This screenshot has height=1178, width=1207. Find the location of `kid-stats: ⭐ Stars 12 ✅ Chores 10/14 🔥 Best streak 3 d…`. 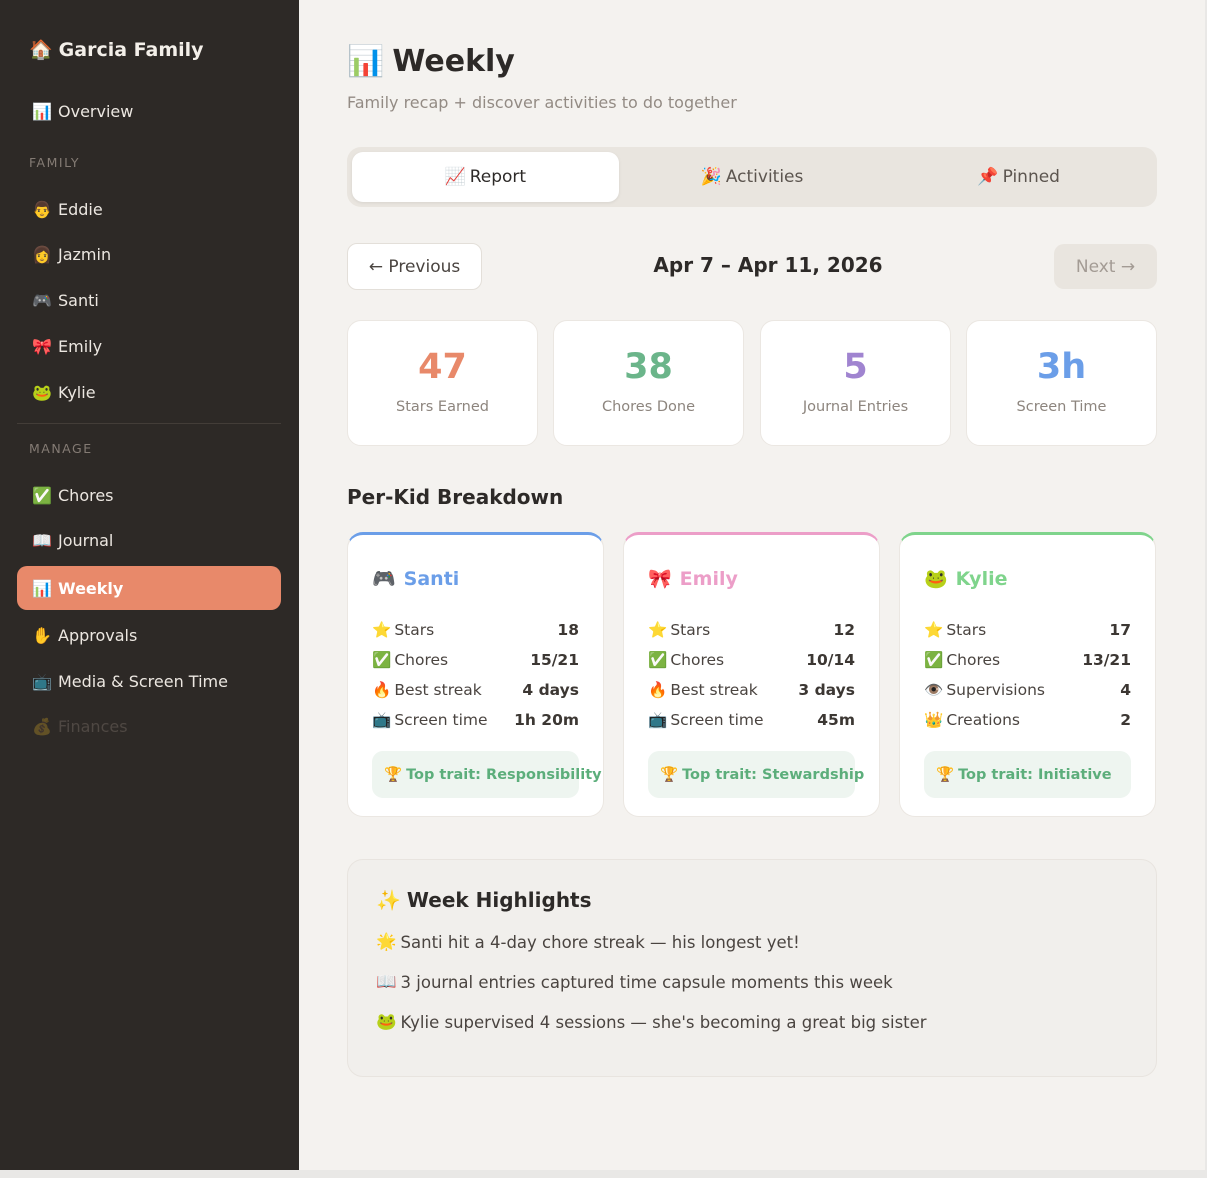

kid-stats: ⭐ Stars 12 ✅ Chores 10/14 🔥 Best streak 3 d… is located at coordinates (751, 675).